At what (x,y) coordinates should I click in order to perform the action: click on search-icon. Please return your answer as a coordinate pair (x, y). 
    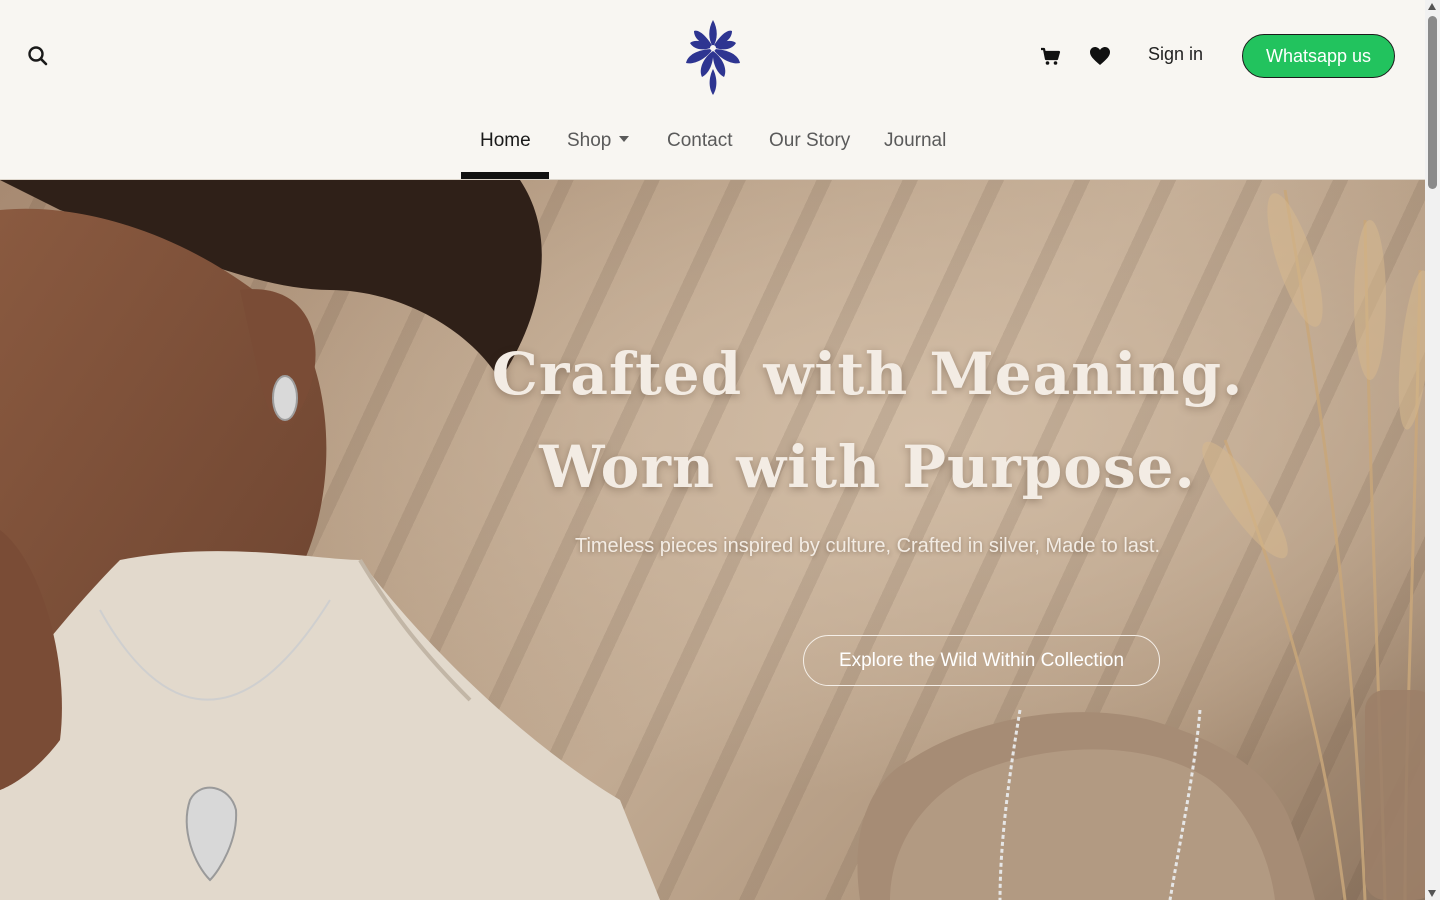
    Looking at the image, I should click on (38, 56).